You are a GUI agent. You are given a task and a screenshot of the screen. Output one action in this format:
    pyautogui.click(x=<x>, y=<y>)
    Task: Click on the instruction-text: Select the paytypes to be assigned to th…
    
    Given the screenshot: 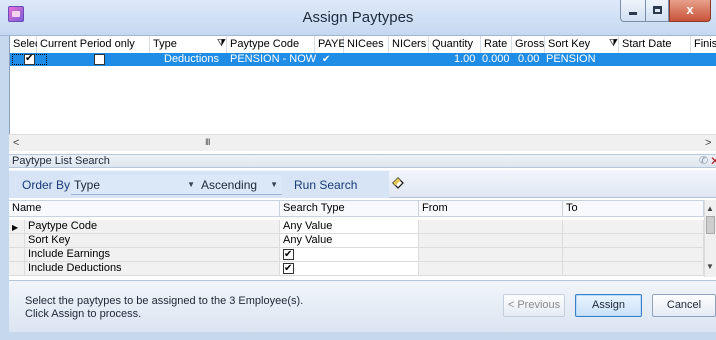 What is the action you would take?
    pyautogui.click(x=164, y=301)
    